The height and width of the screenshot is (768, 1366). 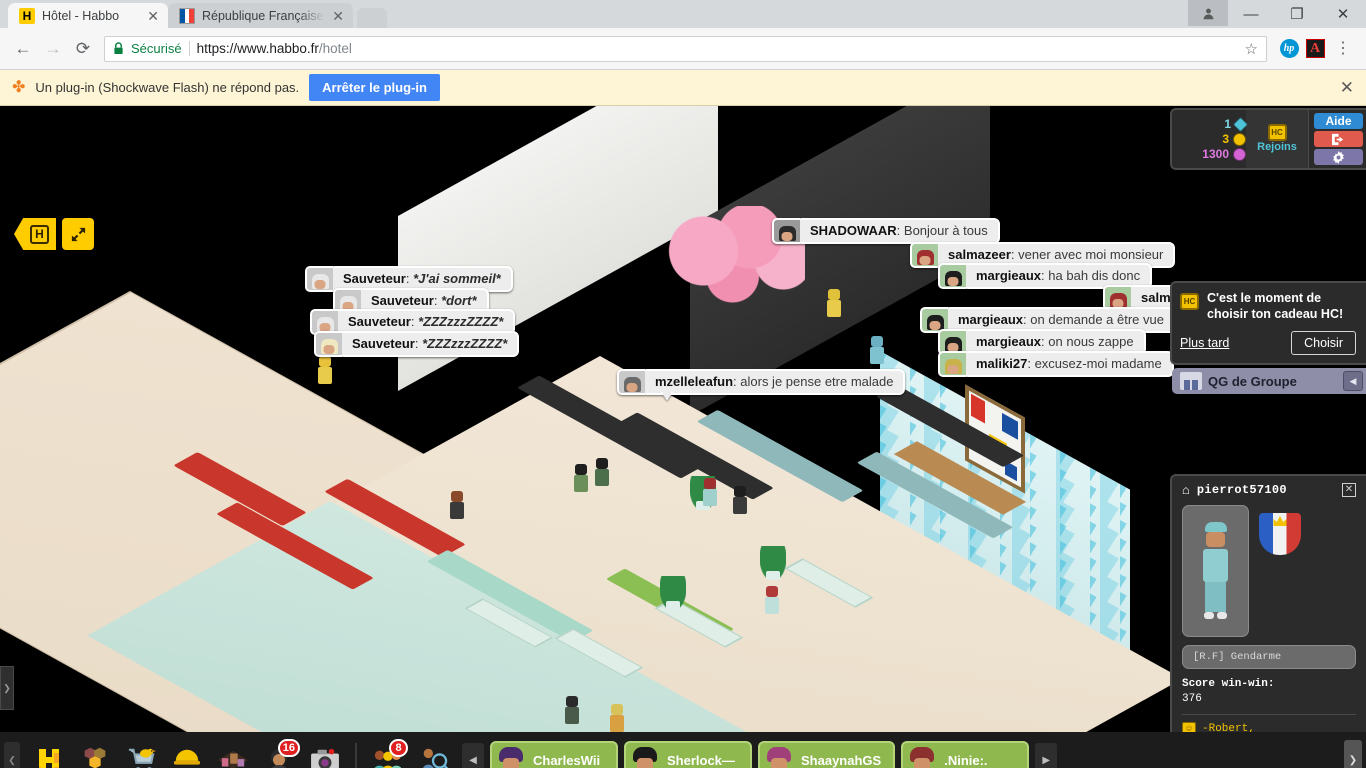 What do you see at coordinates (1269, 381) in the screenshot?
I see `group-hq-bar: QG de Groupe ◀` at bounding box center [1269, 381].